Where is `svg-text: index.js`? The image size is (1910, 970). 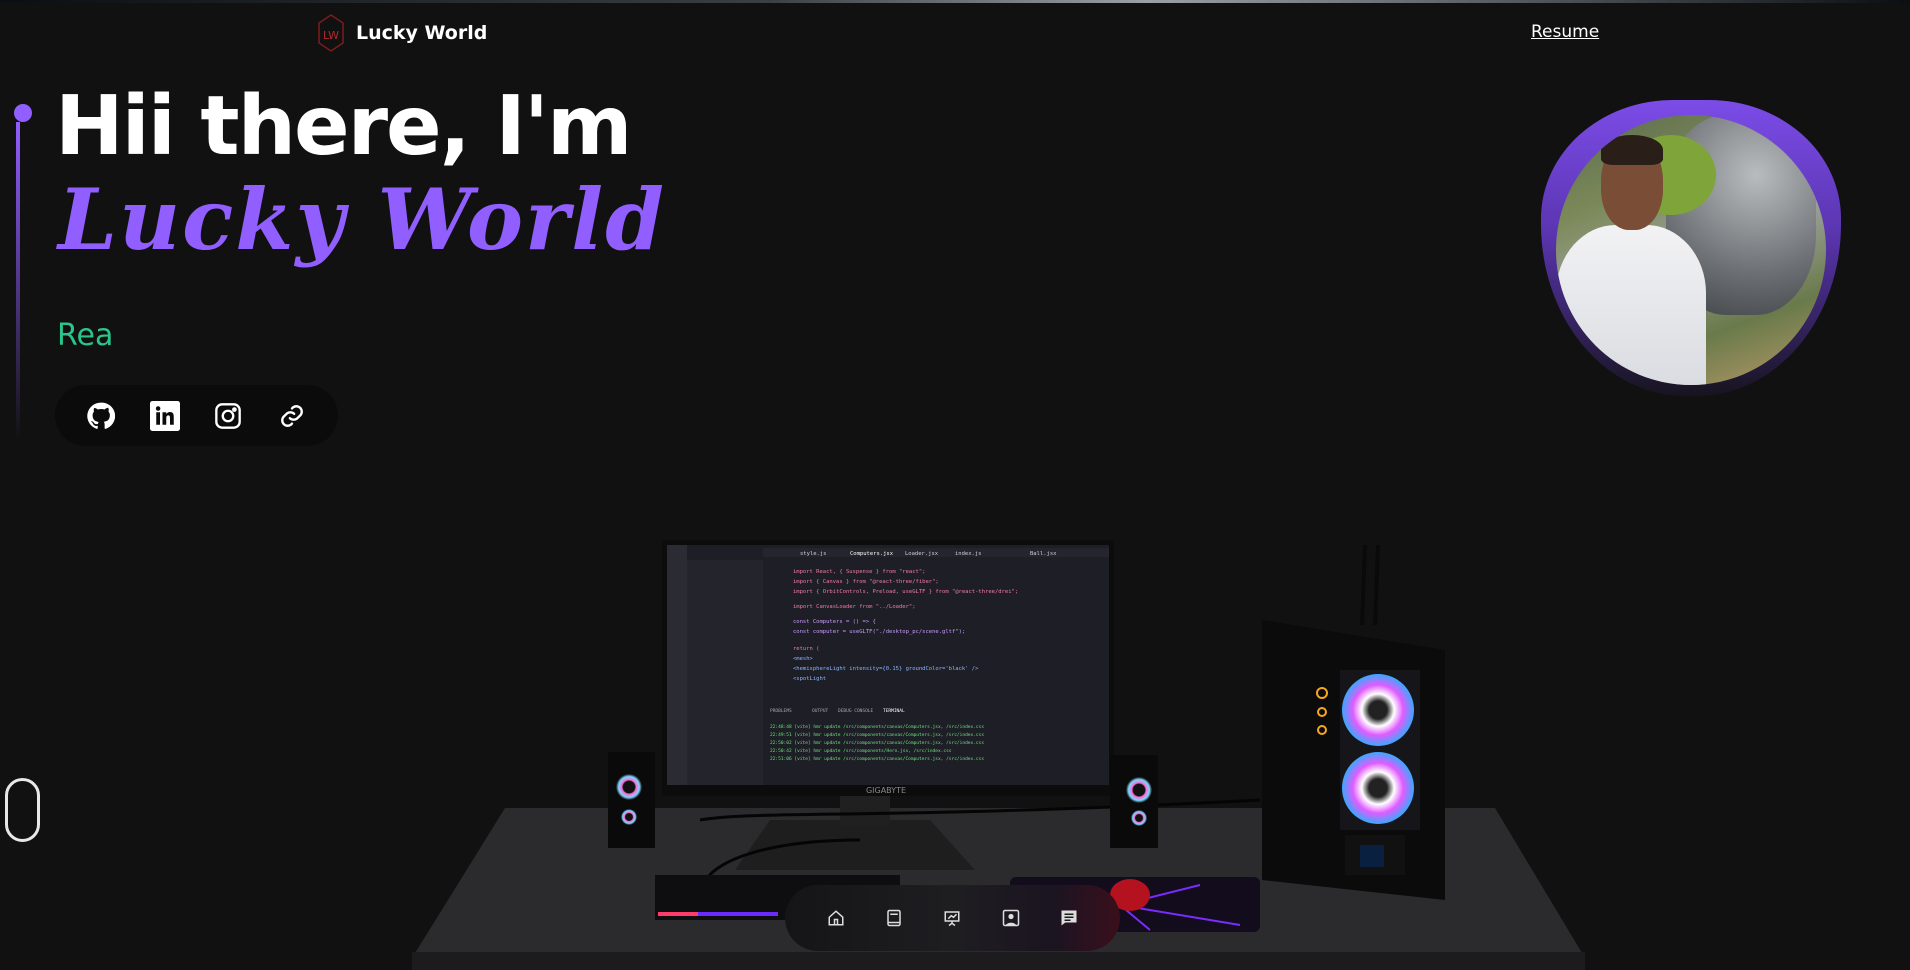
svg-text: index.js is located at coordinates (968, 554).